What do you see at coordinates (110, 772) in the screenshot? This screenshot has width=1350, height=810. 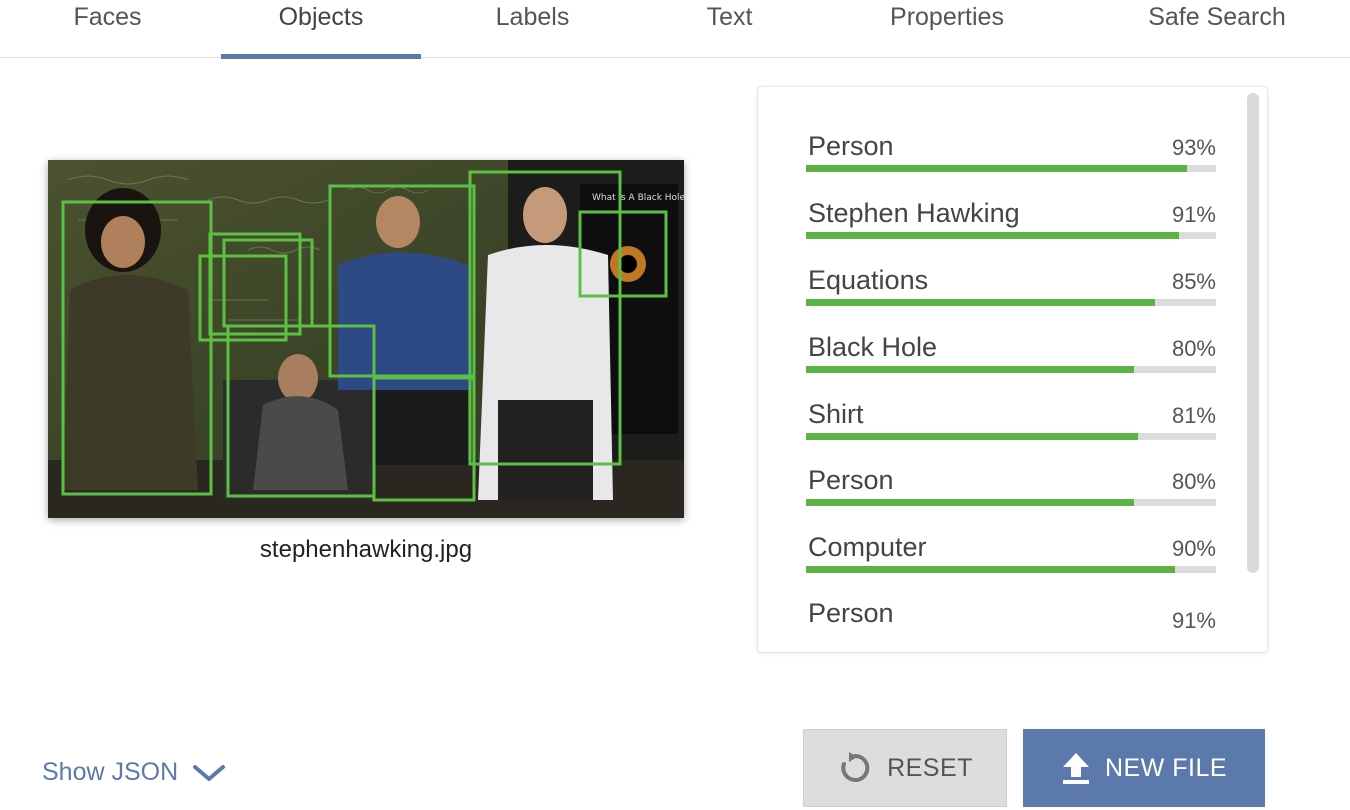 I see `show-json-label: Show JSON` at bounding box center [110, 772].